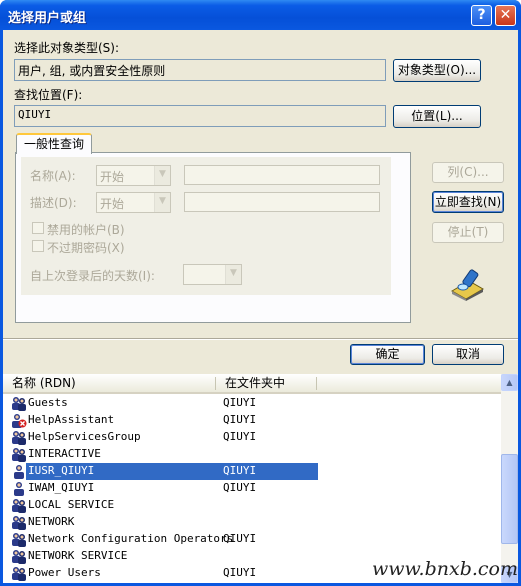 The image size is (521, 586). What do you see at coordinates (71, 419) in the screenshot?
I see `item-name: HelpAssistant` at bounding box center [71, 419].